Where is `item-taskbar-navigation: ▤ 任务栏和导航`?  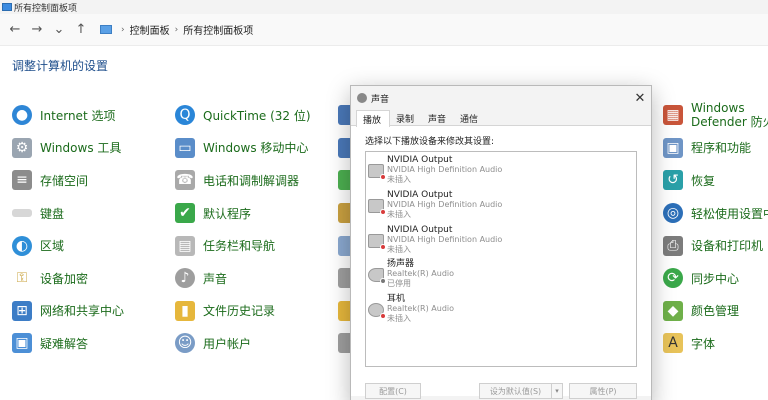 item-taskbar-navigation: ▤ 任务栏和导航 is located at coordinates (243, 245).